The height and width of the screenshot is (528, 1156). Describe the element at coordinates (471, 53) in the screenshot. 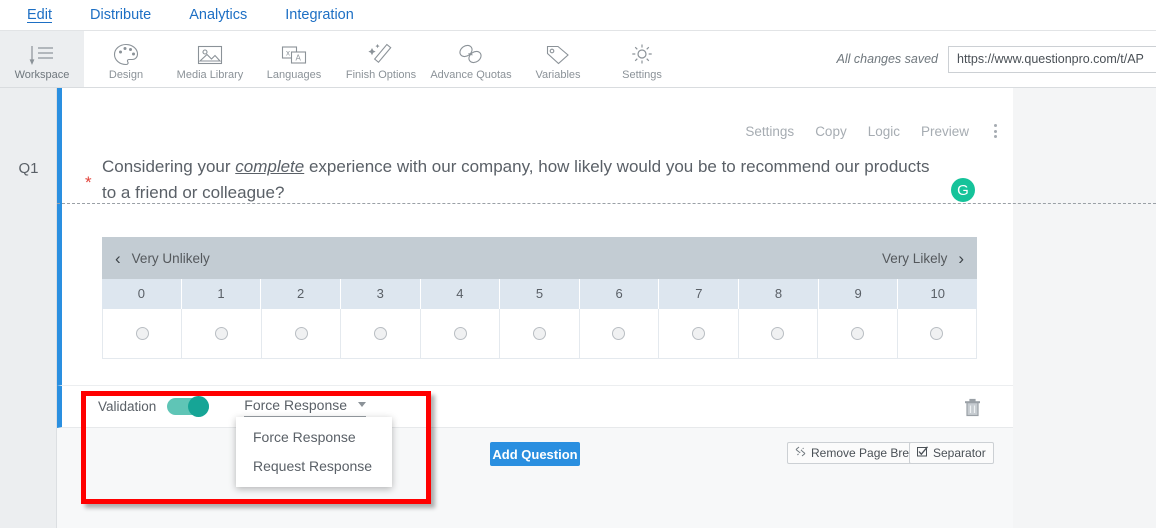

I see `link-icon` at that location.